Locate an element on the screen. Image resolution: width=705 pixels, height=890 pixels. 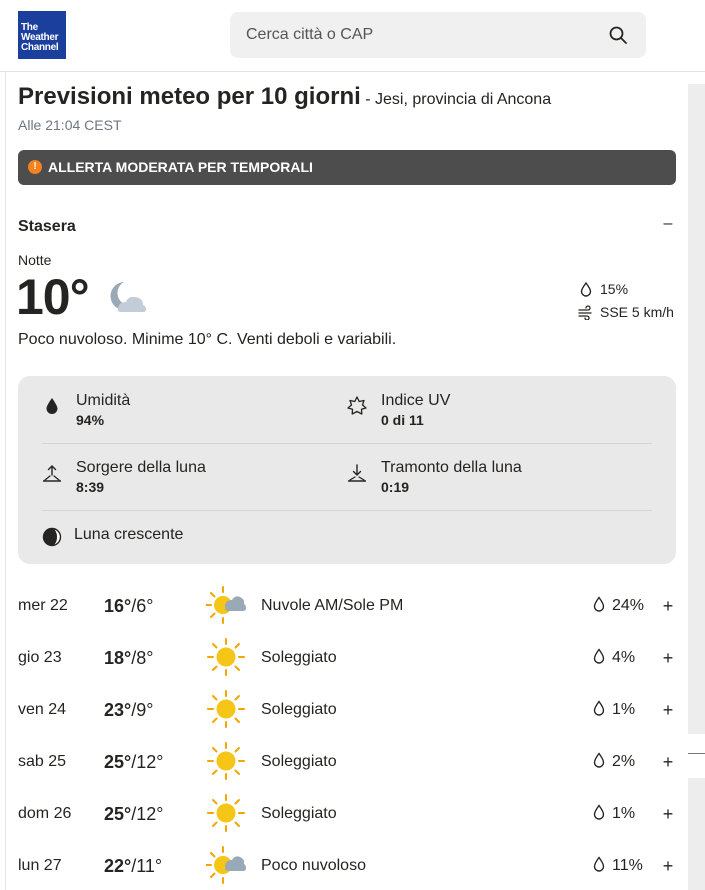
scrollbar-divider is located at coordinates (696, 753).